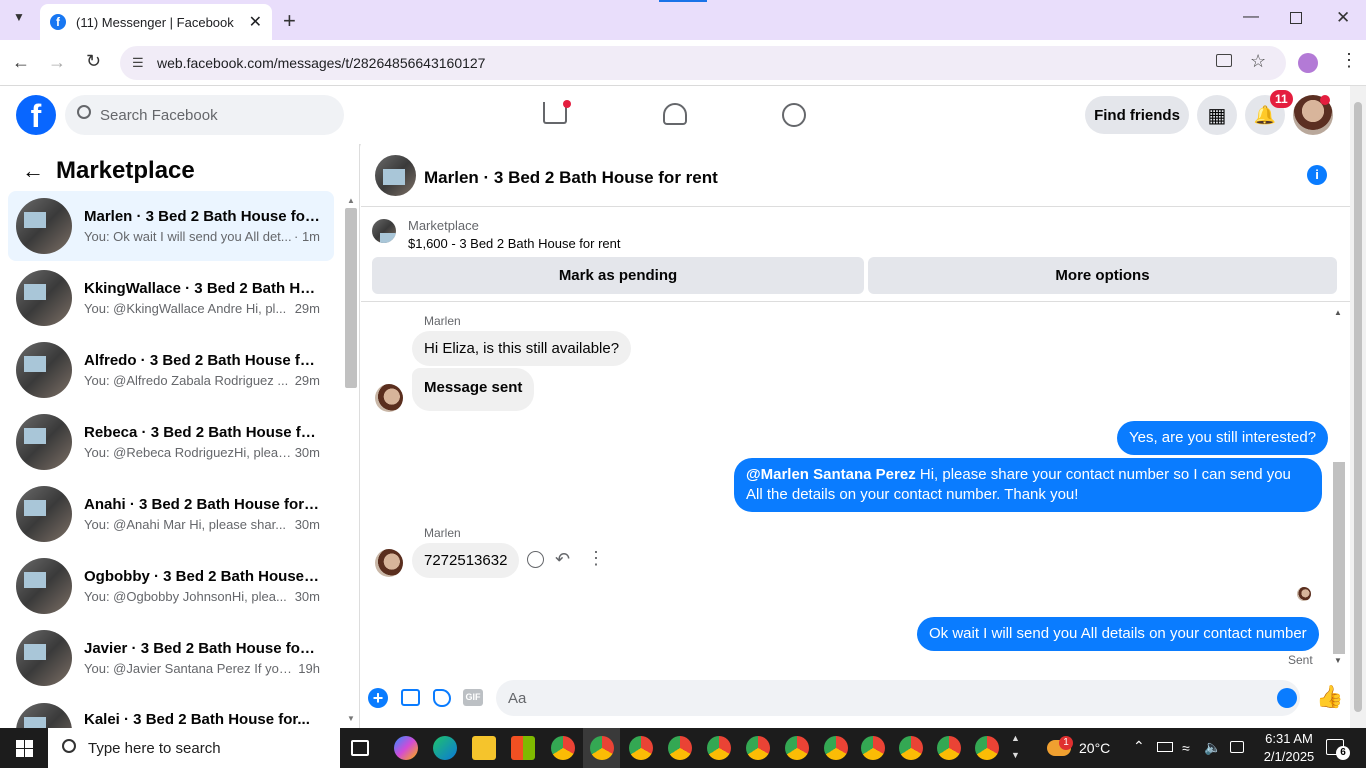 This screenshot has height=768, width=1366. I want to click on back-arrow-icon: ←, so click(33, 171).